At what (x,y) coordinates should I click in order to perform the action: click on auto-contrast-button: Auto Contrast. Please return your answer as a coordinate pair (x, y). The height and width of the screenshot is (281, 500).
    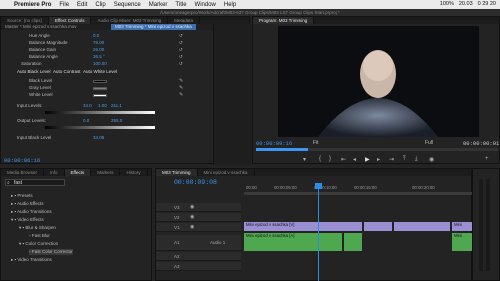
    Looking at the image, I should click on (67, 72).